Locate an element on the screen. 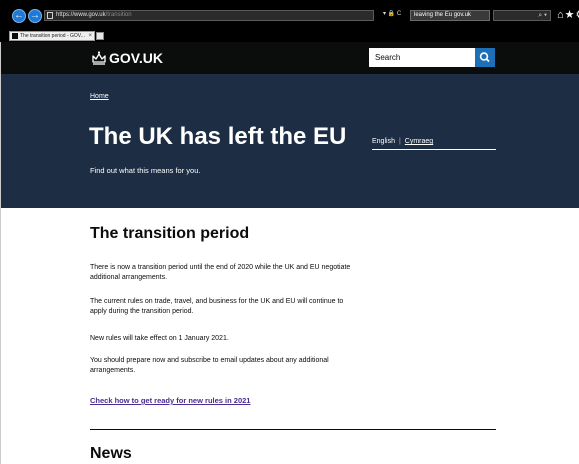 The height and width of the screenshot is (464, 579). tab-strip: The transition period - GOV... × is located at coordinates (289, 36).